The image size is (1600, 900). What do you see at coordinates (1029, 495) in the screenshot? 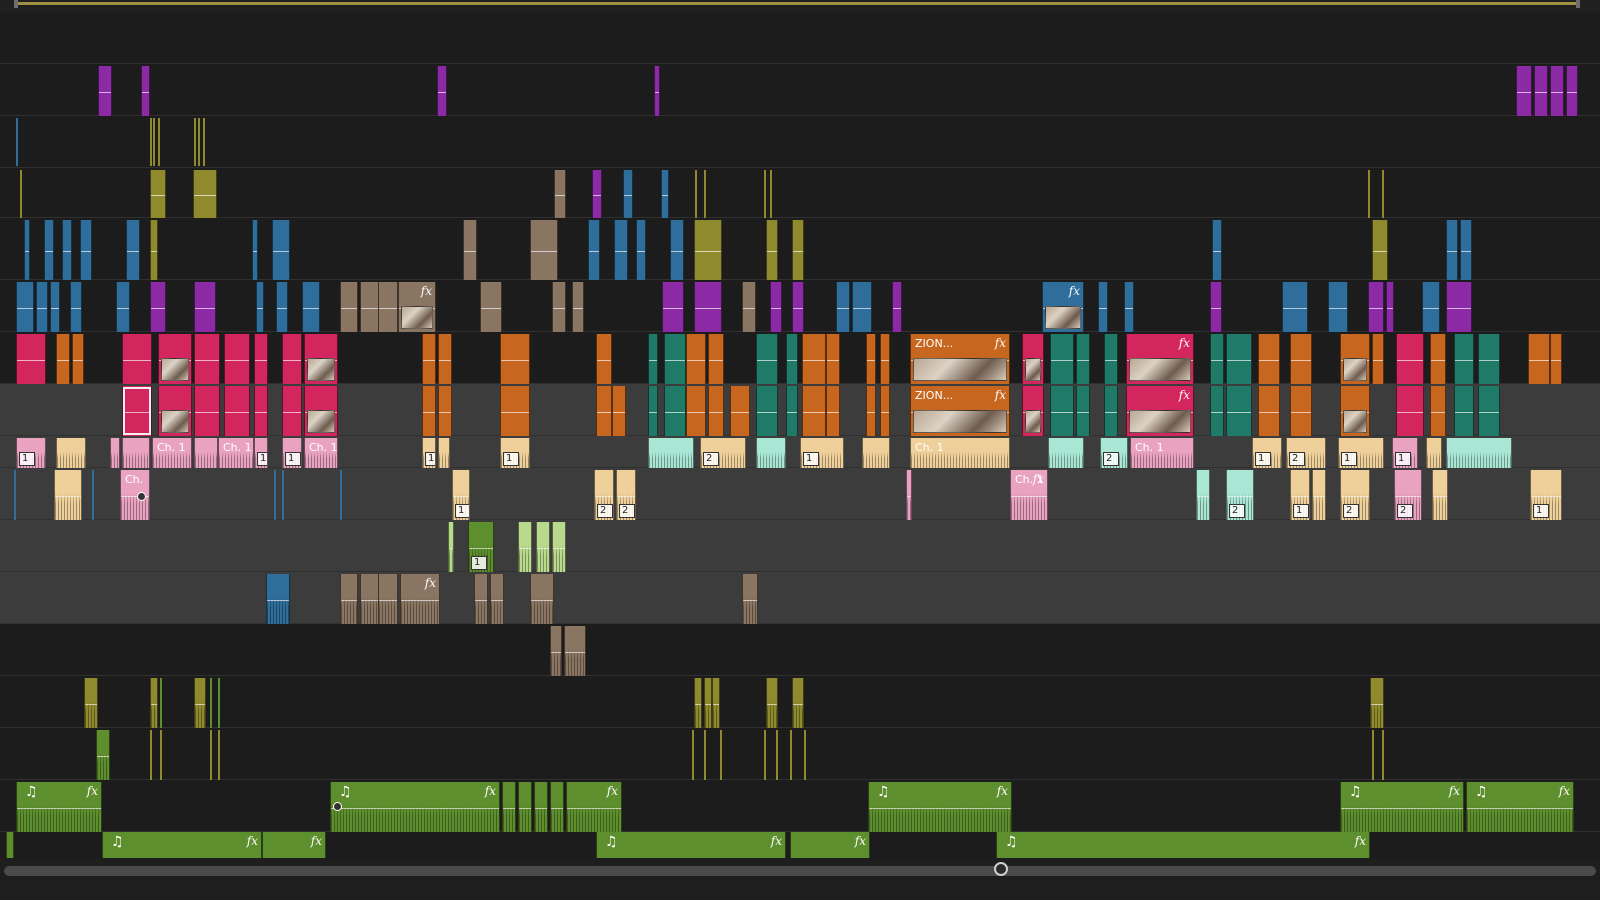
I see `audio-clip-fx: Ch. 1 fx` at bounding box center [1029, 495].